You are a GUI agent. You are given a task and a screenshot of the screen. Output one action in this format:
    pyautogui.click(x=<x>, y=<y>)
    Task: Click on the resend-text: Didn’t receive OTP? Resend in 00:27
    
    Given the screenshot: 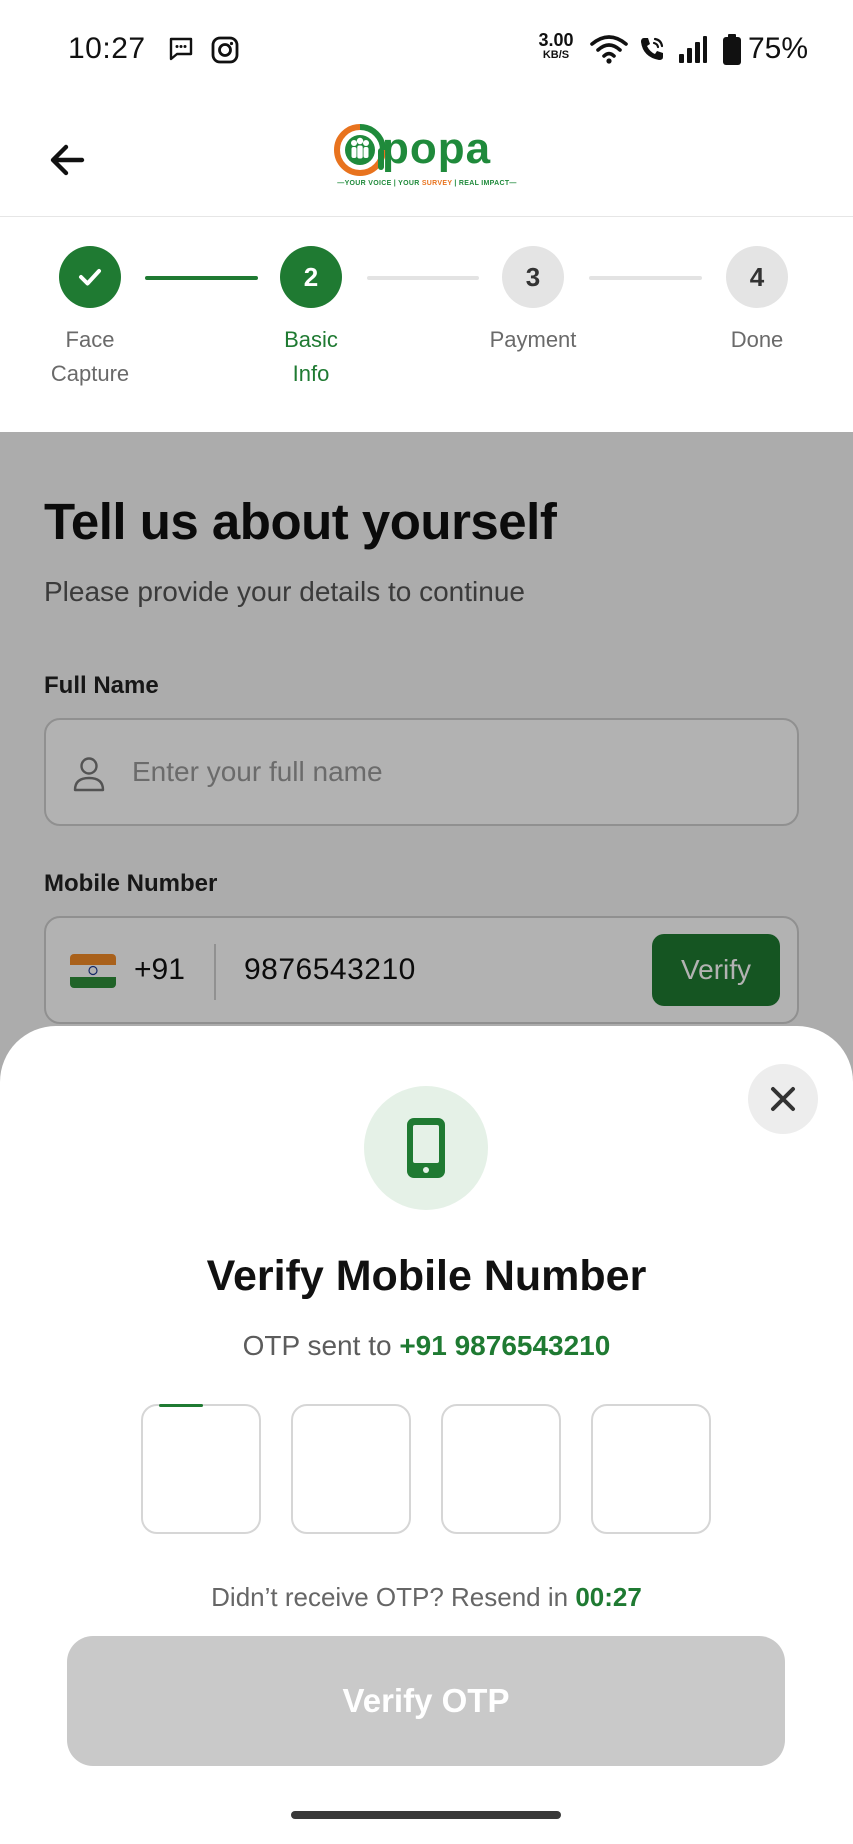 What is the action you would take?
    pyautogui.click(x=426, y=1597)
    